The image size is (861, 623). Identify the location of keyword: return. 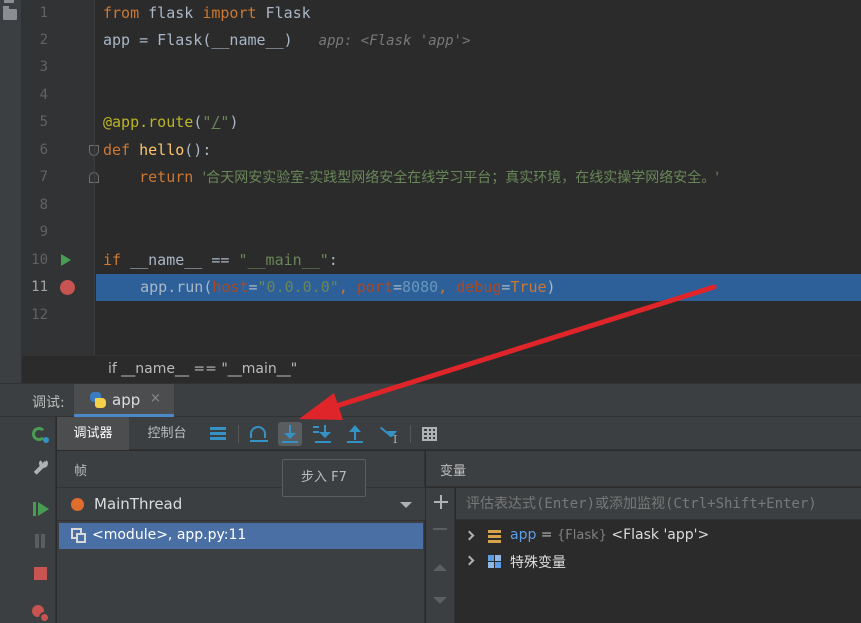
(166, 177).